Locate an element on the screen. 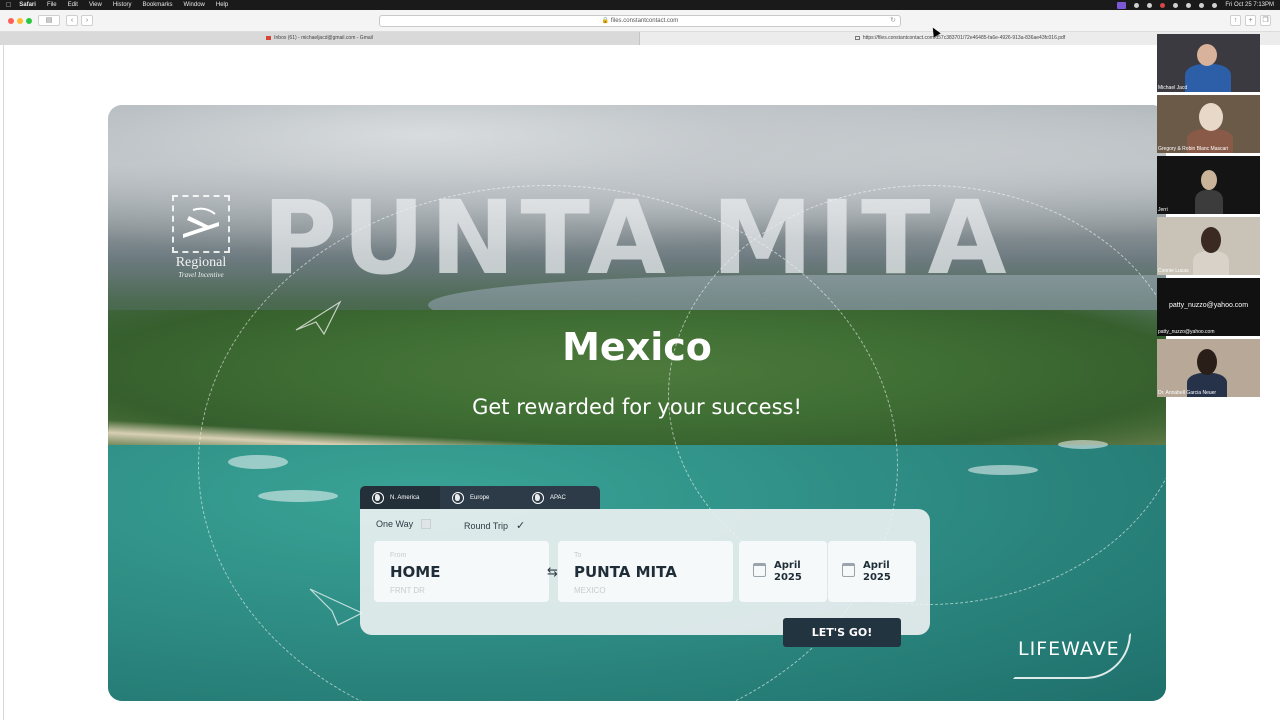 This screenshot has height=720, width=1280. participant-email: patty_nuzzo@yahoo.com is located at coordinates (1208, 305).